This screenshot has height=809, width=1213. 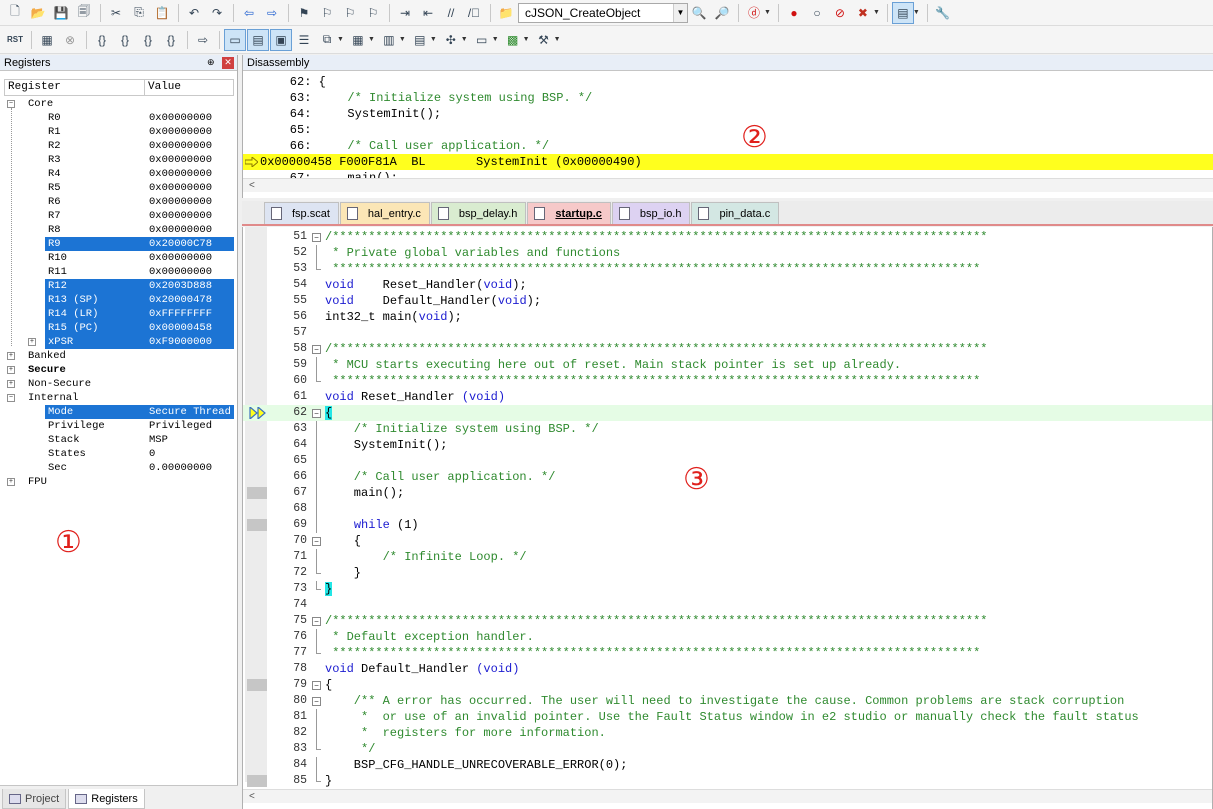 I want to click on register-value: Secure Thread, so click(x=190, y=412).